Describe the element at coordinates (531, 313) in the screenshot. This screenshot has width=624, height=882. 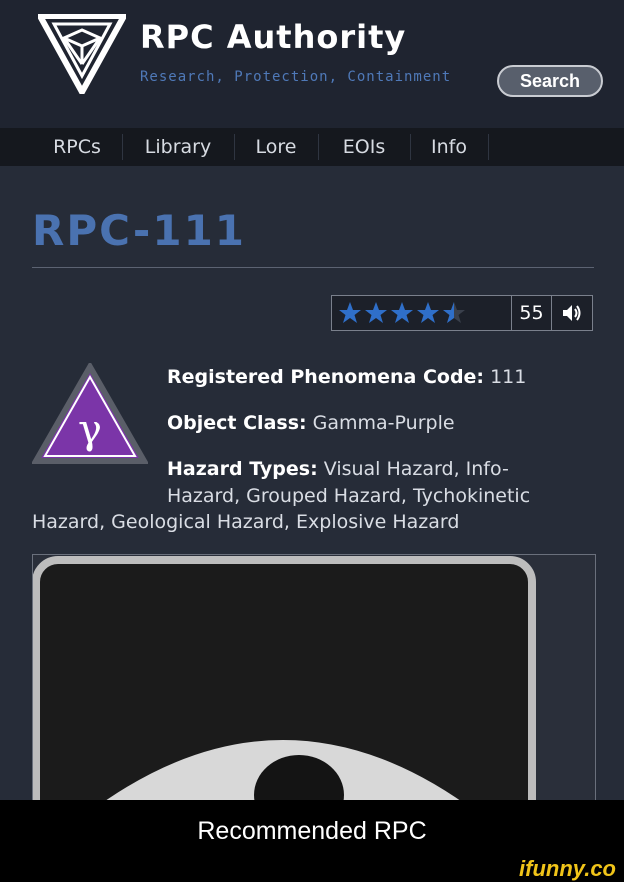
I see `vote-count: 55` at that location.